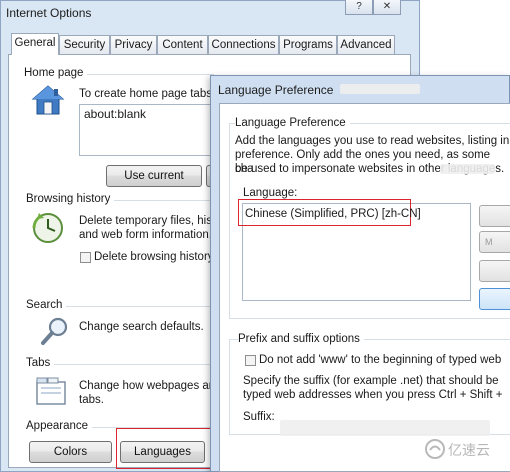 This screenshot has height=472, width=510. What do you see at coordinates (162, 452) in the screenshot?
I see `languages-button: Languages` at bounding box center [162, 452].